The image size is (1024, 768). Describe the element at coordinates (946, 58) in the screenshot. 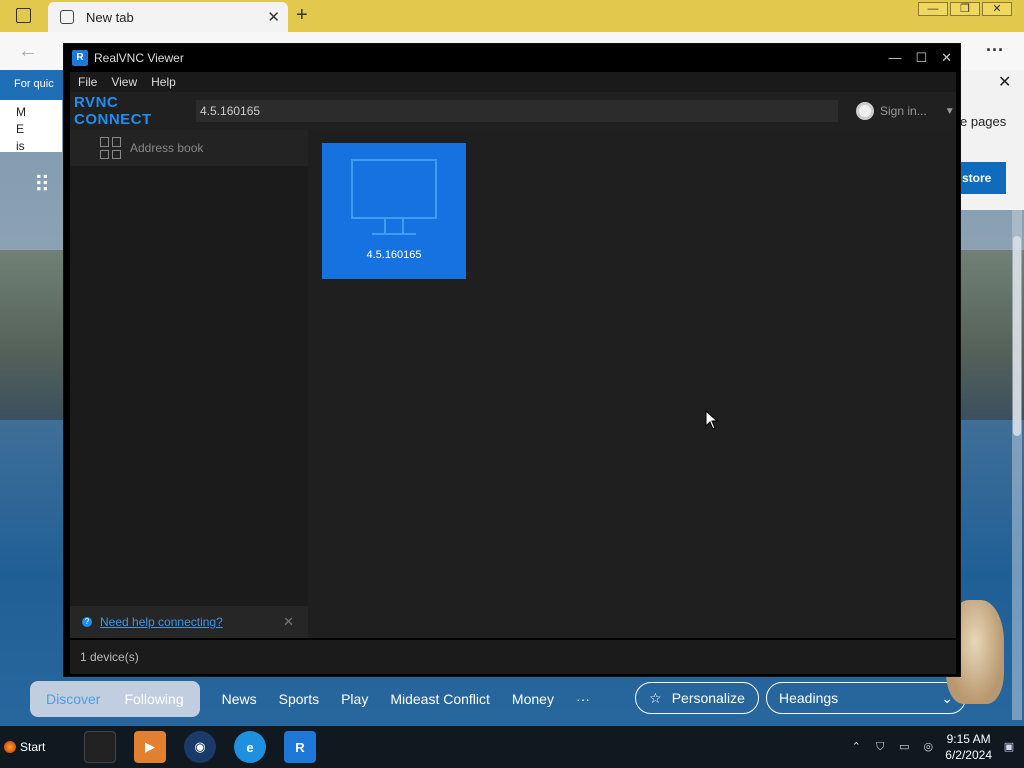

I see `vnc-close-button: ✕` at that location.